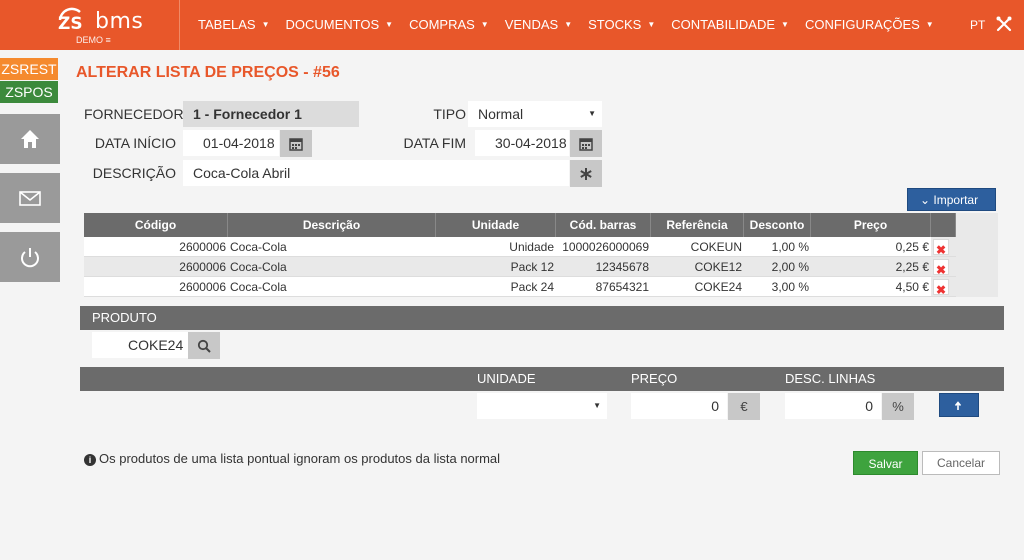 The height and width of the screenshot is (560, 1024). What do you see at coordinates (961, 463) in the screenshot?
I see `cancel-button: Cancelar` at bounding box center [961, 463].